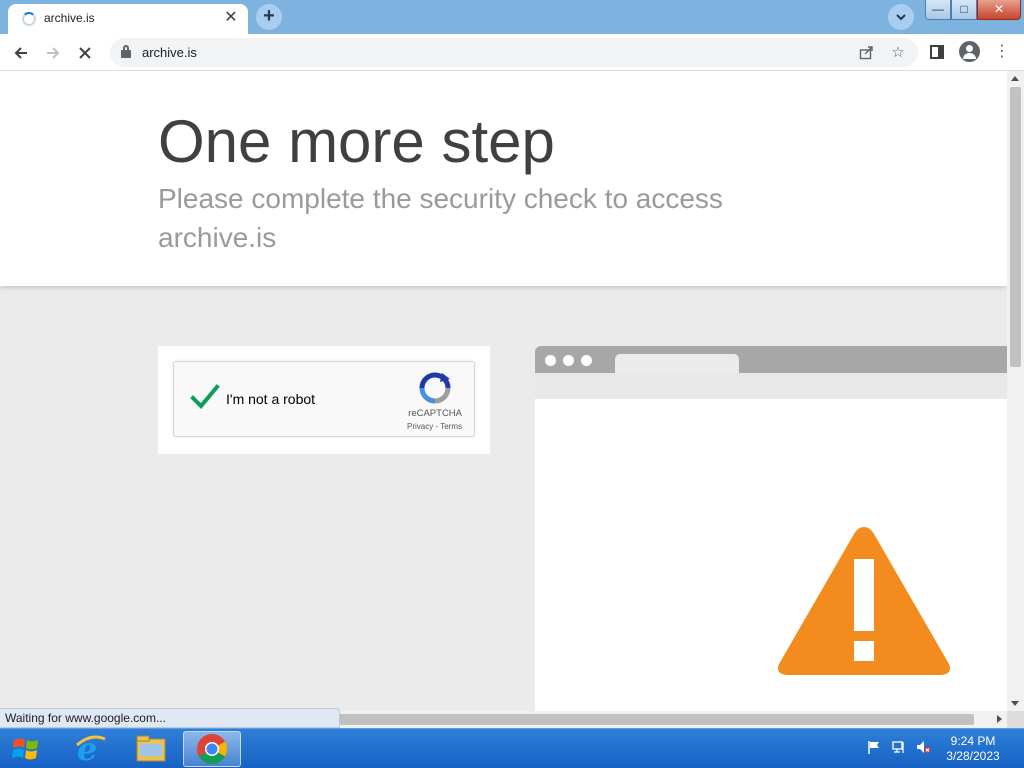 The height and width of the screenshot is (768, 1024). Describe the element at coordinates (512, 748) in the screenshot. I see `taskbar: e 9:24 PM 3/28/2023` at that location.